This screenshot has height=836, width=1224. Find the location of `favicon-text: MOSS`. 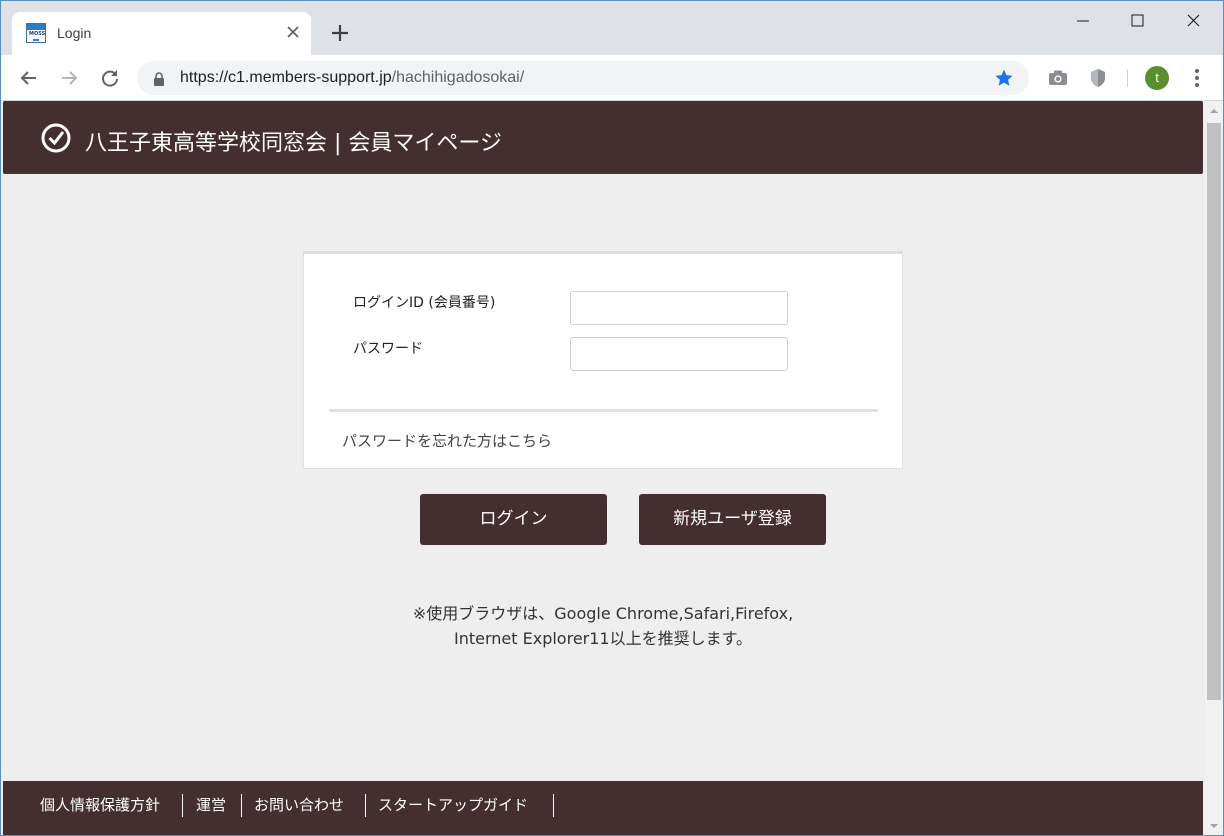

favicon-text: MOSS is located at coordinates (37, 34).